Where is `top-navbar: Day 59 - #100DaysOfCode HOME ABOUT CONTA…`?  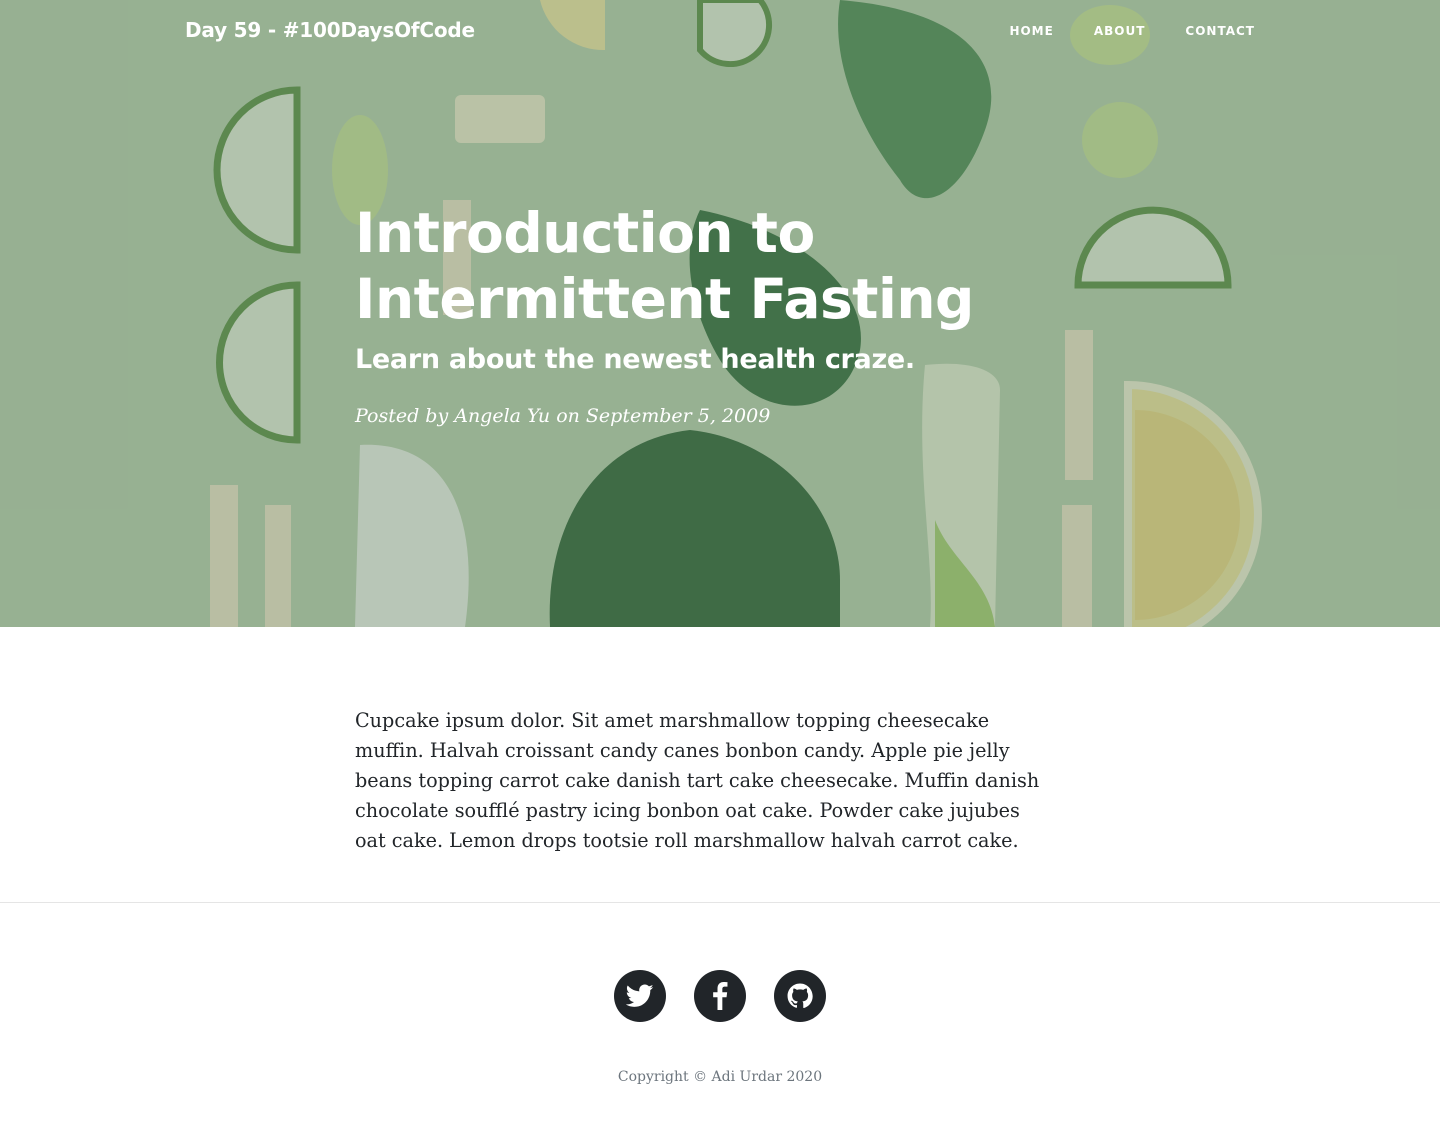
top-navbar: Day 59 - #100DaysOfCode HOME ABOUT CONTA… is located at coordinates (720, 33).